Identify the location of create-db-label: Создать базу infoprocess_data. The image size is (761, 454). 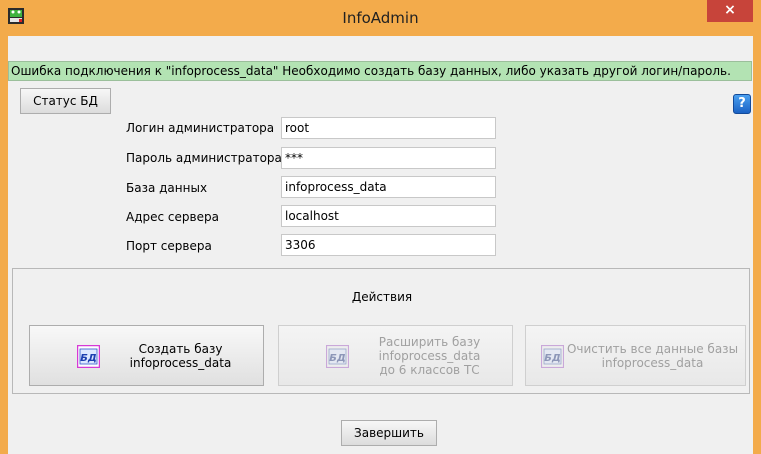
(180, 355).